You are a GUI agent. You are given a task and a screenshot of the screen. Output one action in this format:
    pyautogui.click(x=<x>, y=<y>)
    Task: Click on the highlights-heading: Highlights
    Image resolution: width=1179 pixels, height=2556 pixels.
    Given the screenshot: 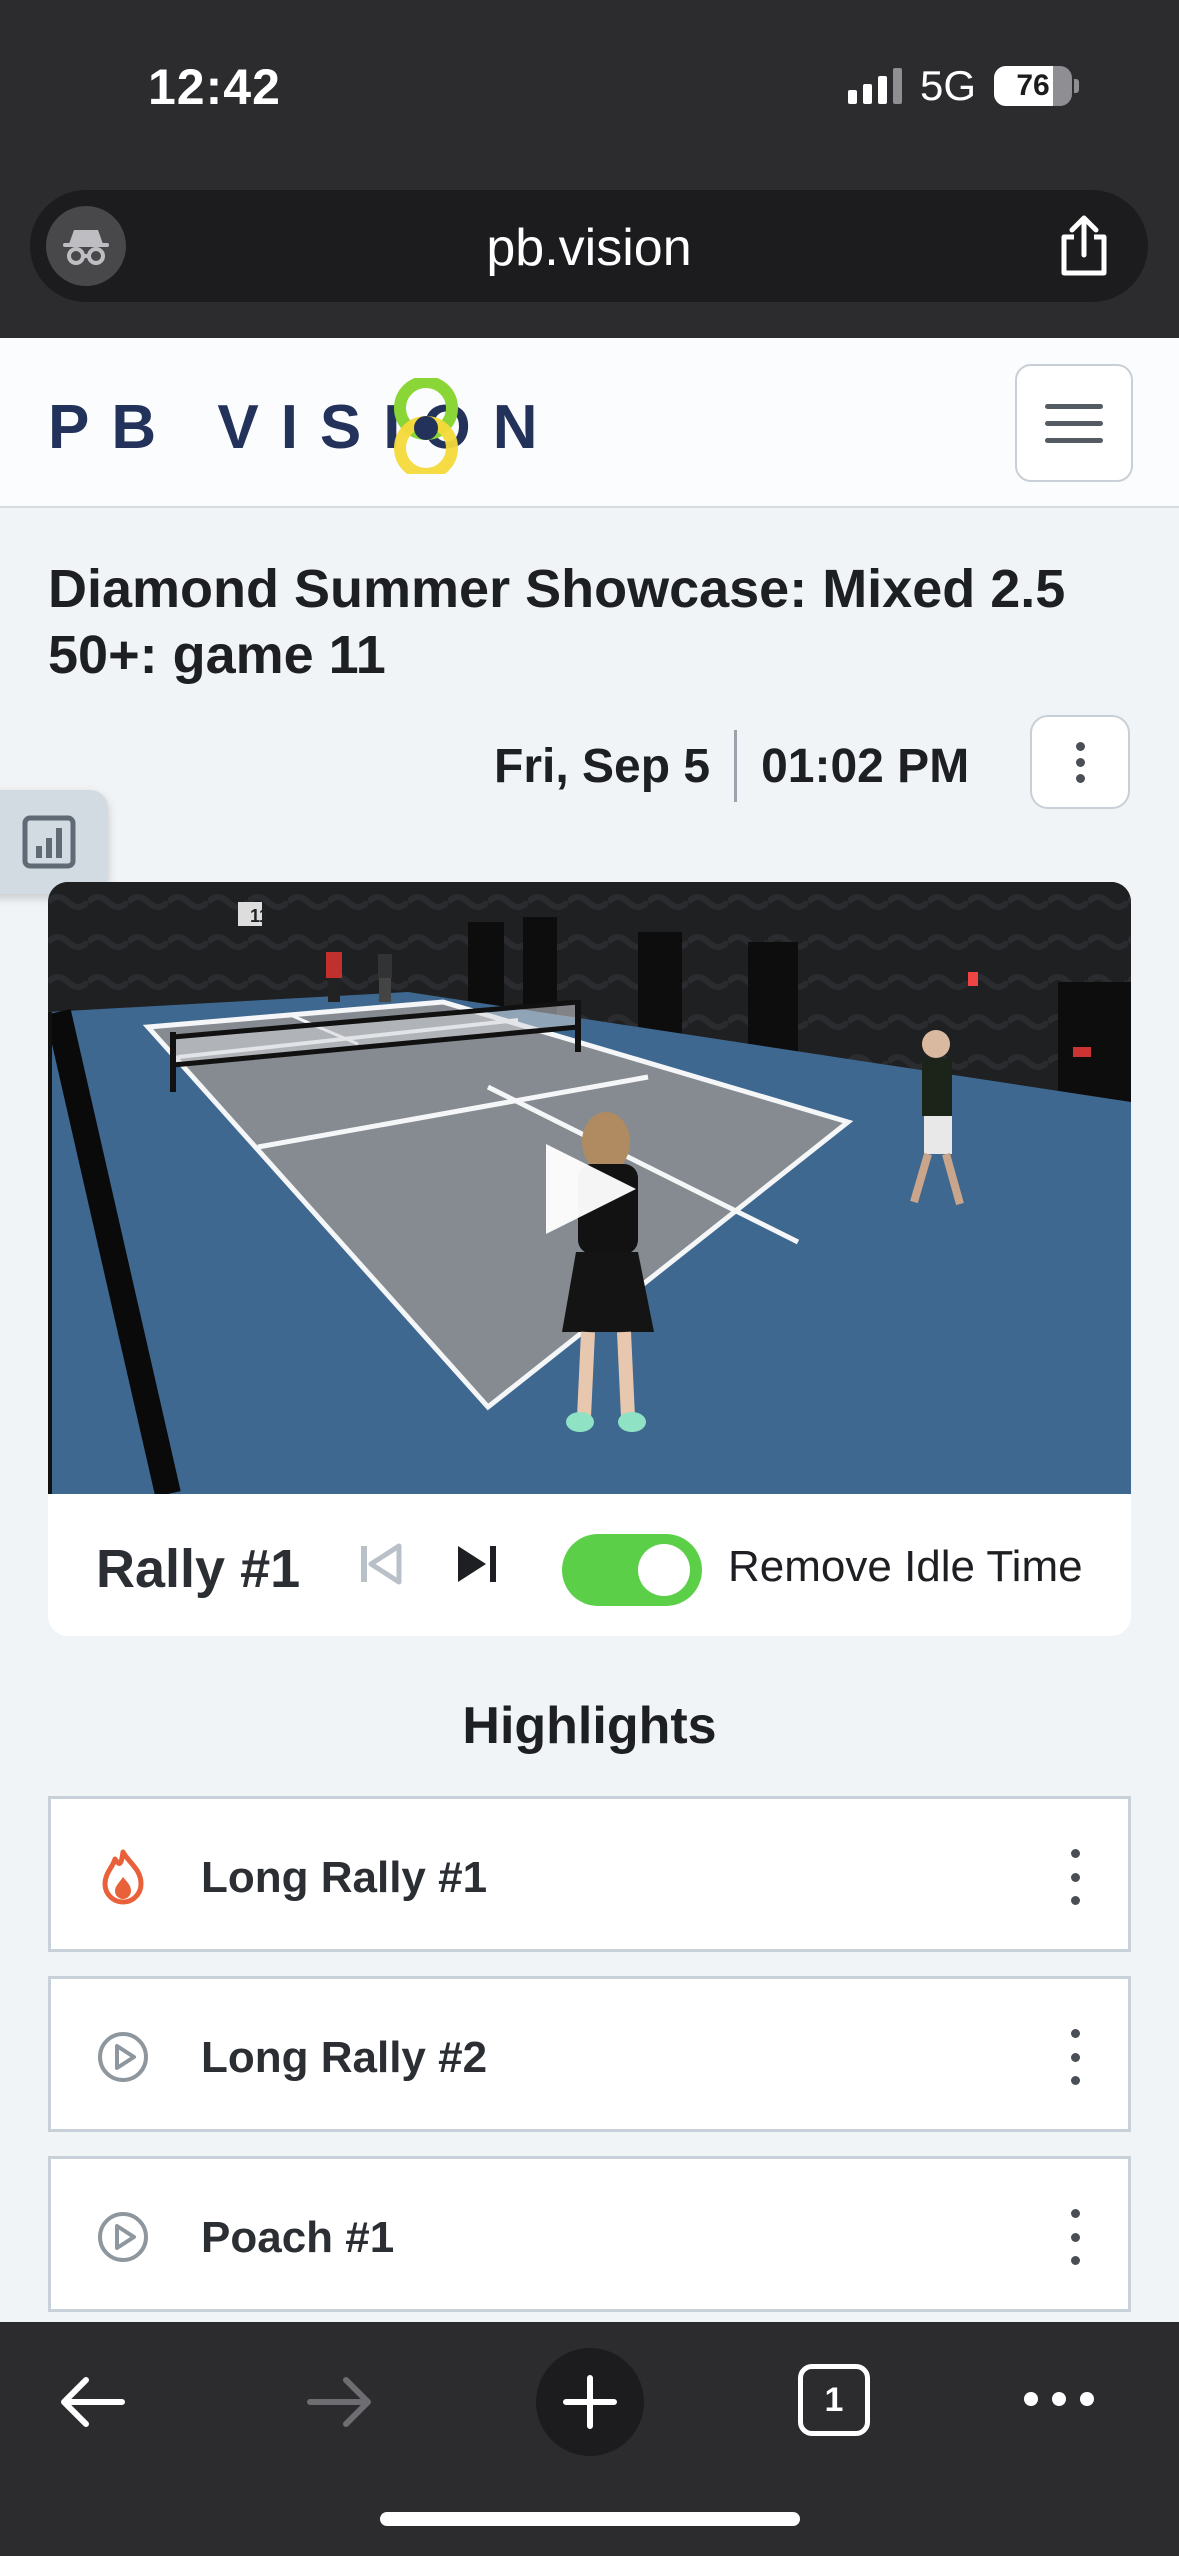 What is the action you would take?
    pyautogui.click(x=589, y=1726)
    